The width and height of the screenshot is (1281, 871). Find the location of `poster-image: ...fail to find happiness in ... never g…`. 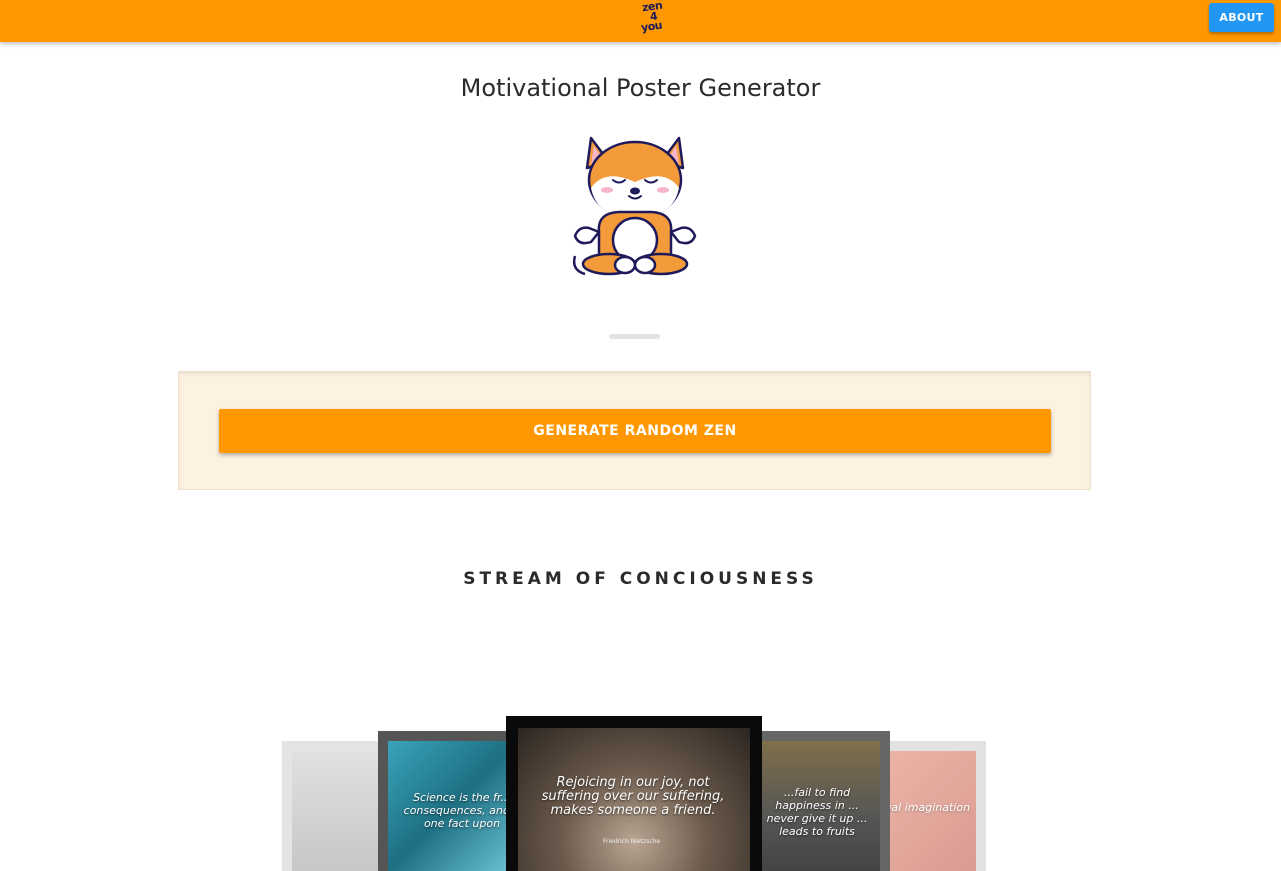

poster-image: ...fail to find happiness in ... never g… is located at coordinates (815, 806).